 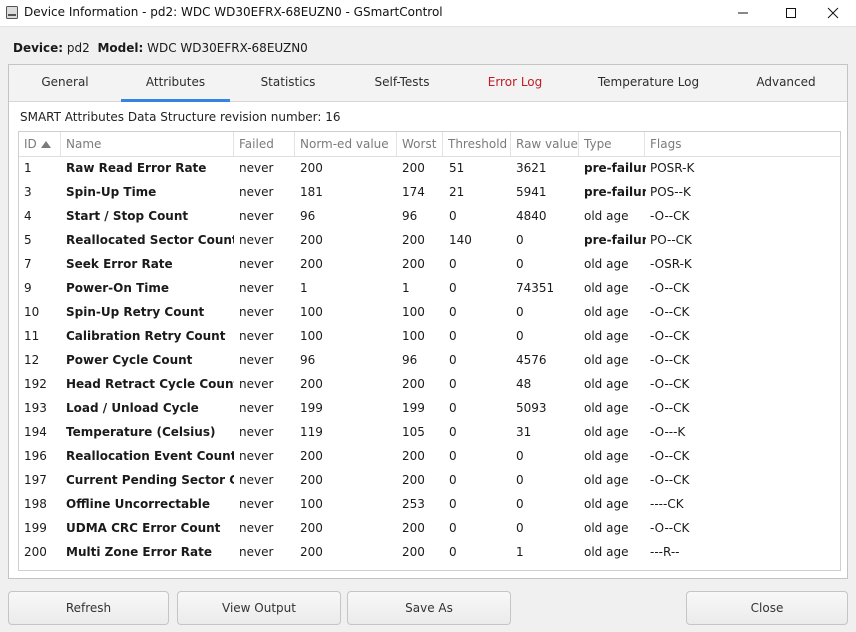 What do you see at coordinates (612, 144) in the screenshot?
I see `column-header-type: Type` at bounding box center [612, 144].